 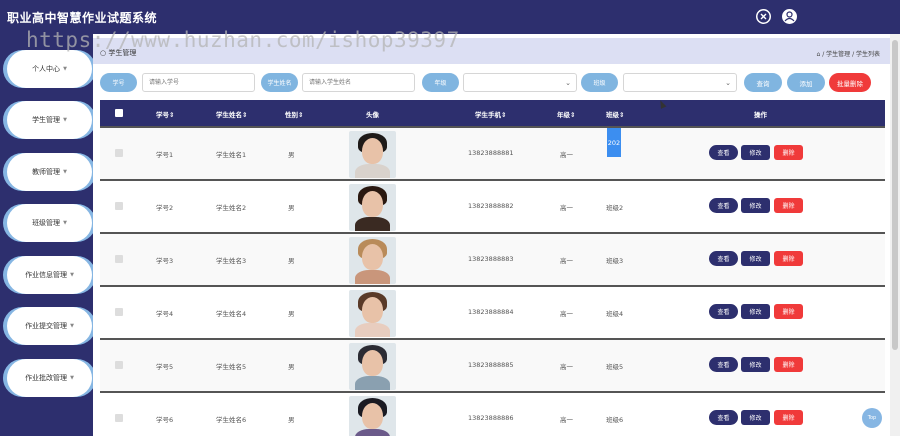 I want to click on sidebar-item-classes: 班级管理 ▼, so click(x=49, y=223).